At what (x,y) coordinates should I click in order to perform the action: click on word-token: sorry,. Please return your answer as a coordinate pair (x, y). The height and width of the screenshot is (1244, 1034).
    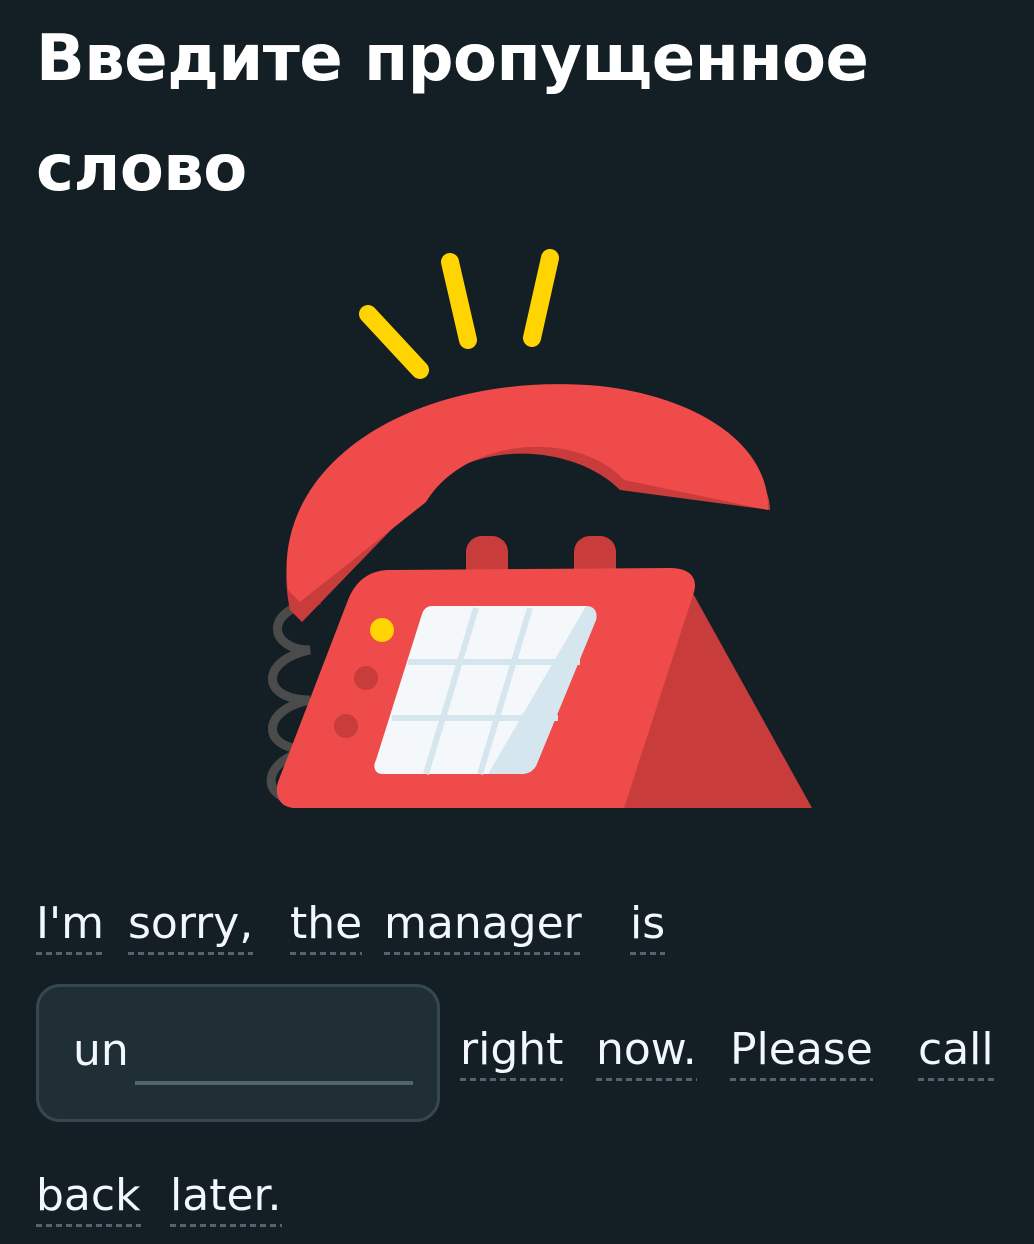
    Looking at the image, I should click on (191, 926).